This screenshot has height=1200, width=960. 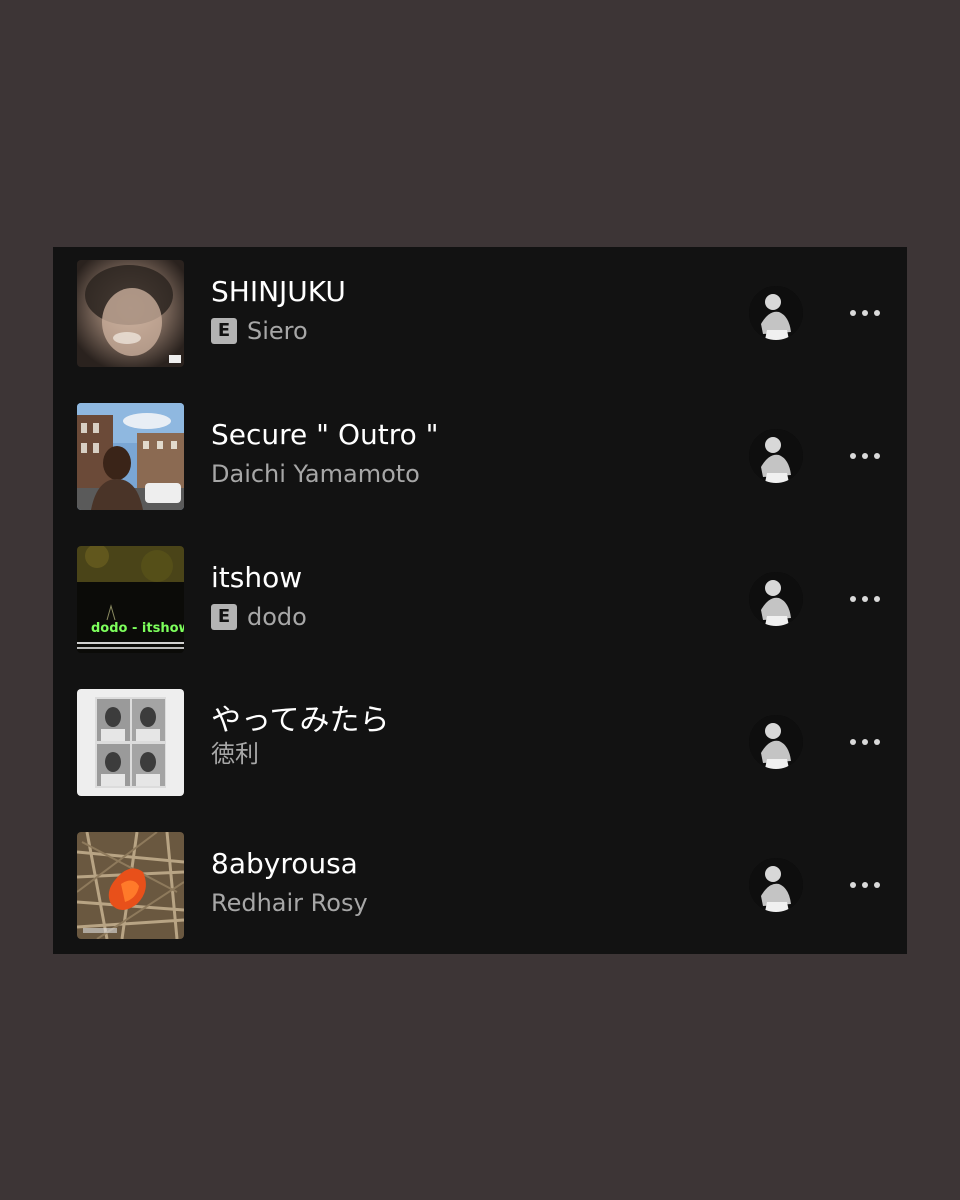 What do you see at coordinates (130, 599) in the screenshot?
I see `album-cover: dodo - itshow` at bounding box center [130, 599].